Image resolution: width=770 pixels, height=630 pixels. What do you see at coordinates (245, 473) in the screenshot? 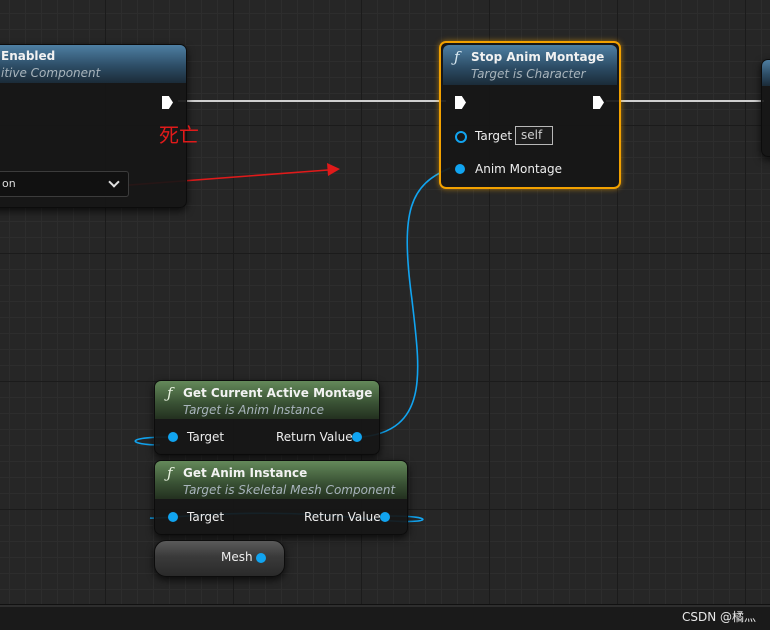
I see `node-title: Get Anim Instance` at bounding box center [245, 473].